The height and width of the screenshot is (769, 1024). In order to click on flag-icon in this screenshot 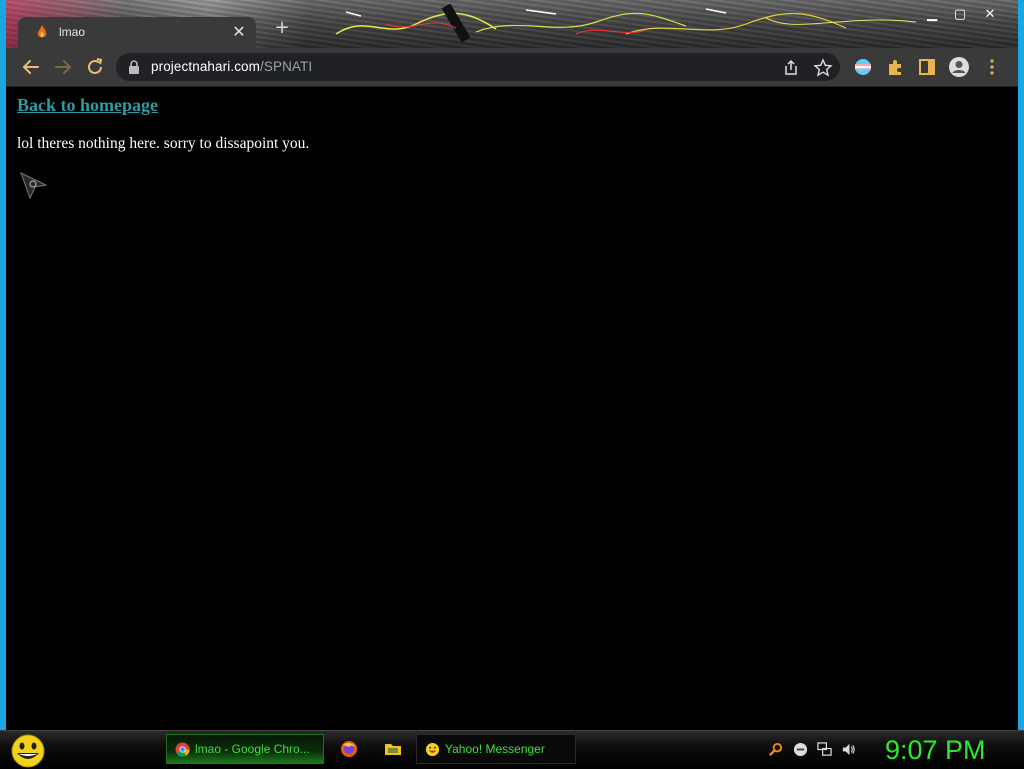, I will do `click(863, 67)`.